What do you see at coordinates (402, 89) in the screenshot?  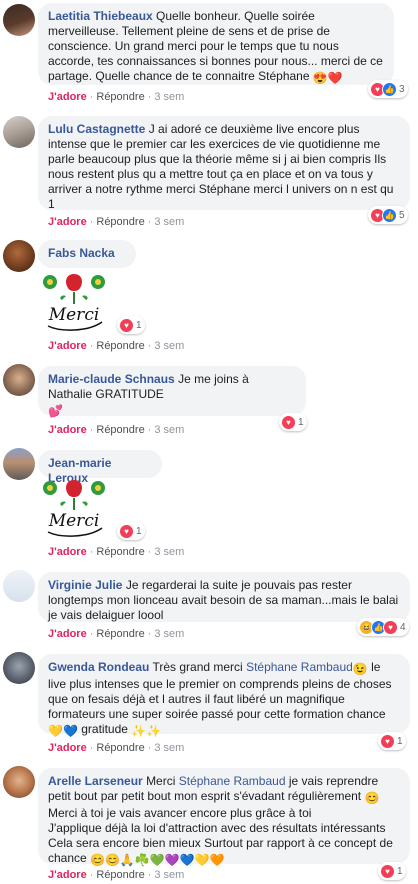 I see `reaction-count: 3` at bounding box center [402, 89].